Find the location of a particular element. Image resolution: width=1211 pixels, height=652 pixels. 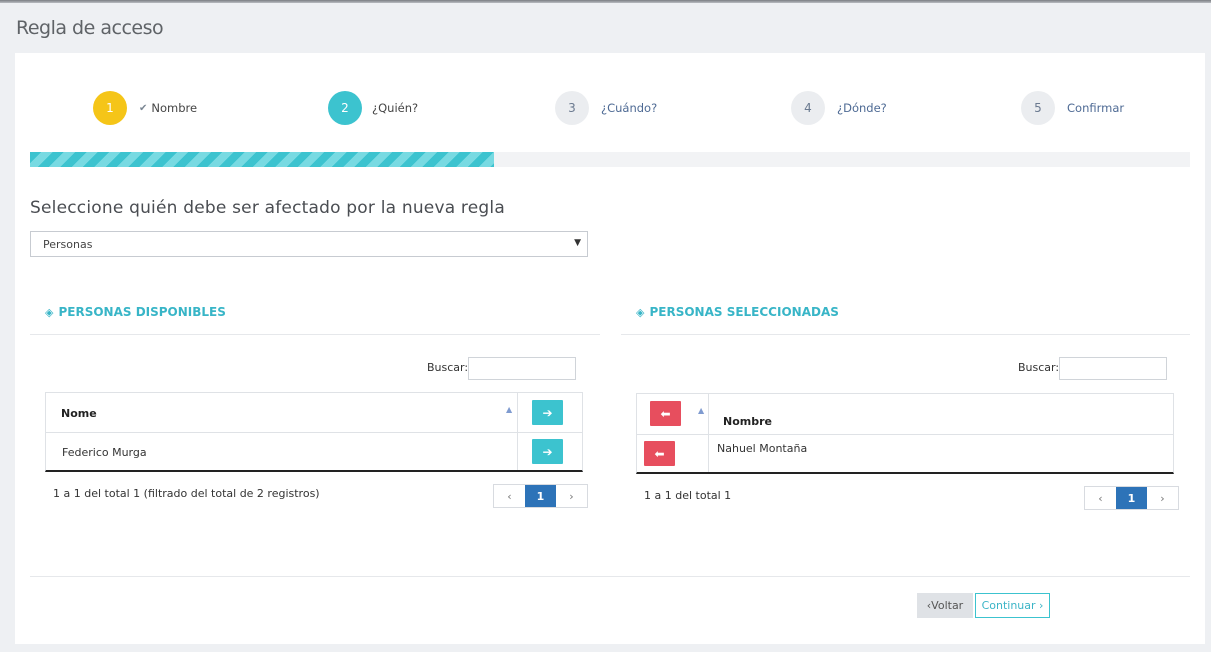

progress-fill is located at coordinates (262, 159).